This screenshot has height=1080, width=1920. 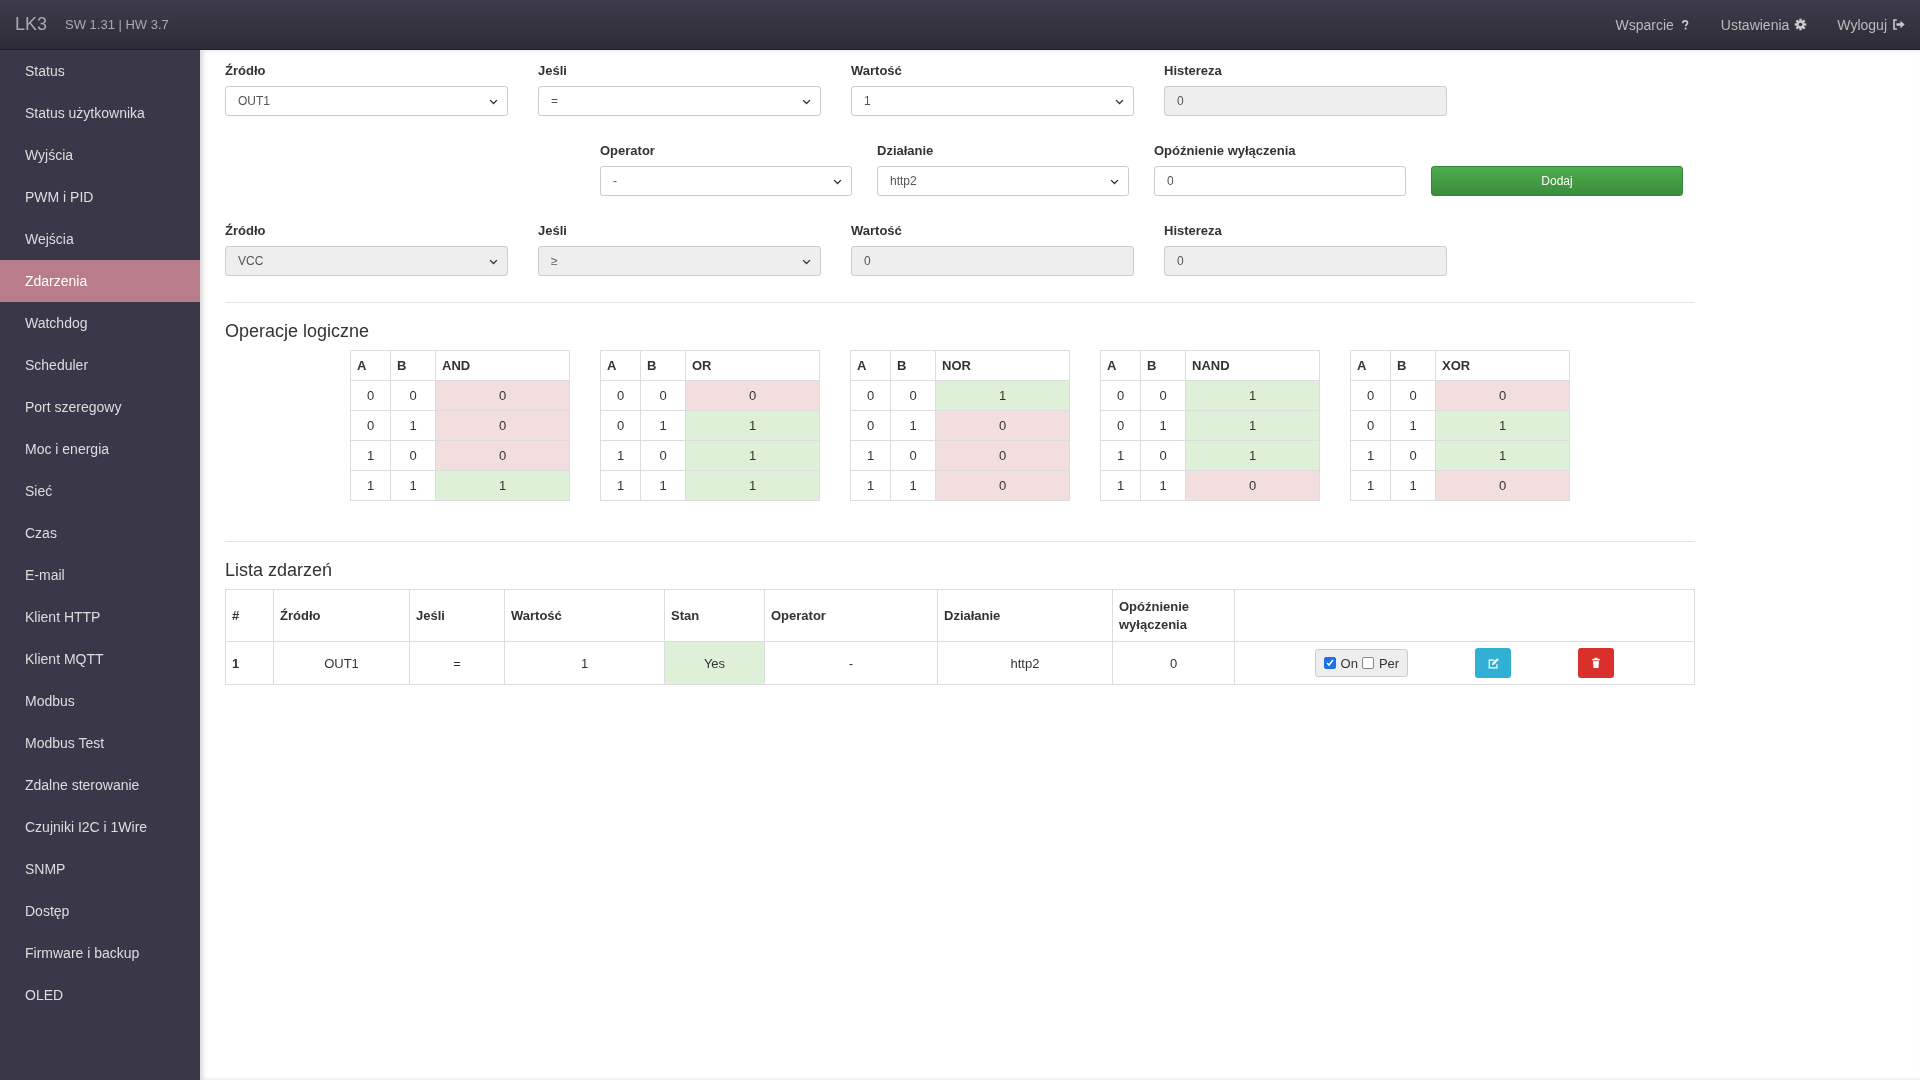 What do you see at coordinates (851, 663) in the screenshot?
I see `table-cell: -` at bounding box center [851, 663].